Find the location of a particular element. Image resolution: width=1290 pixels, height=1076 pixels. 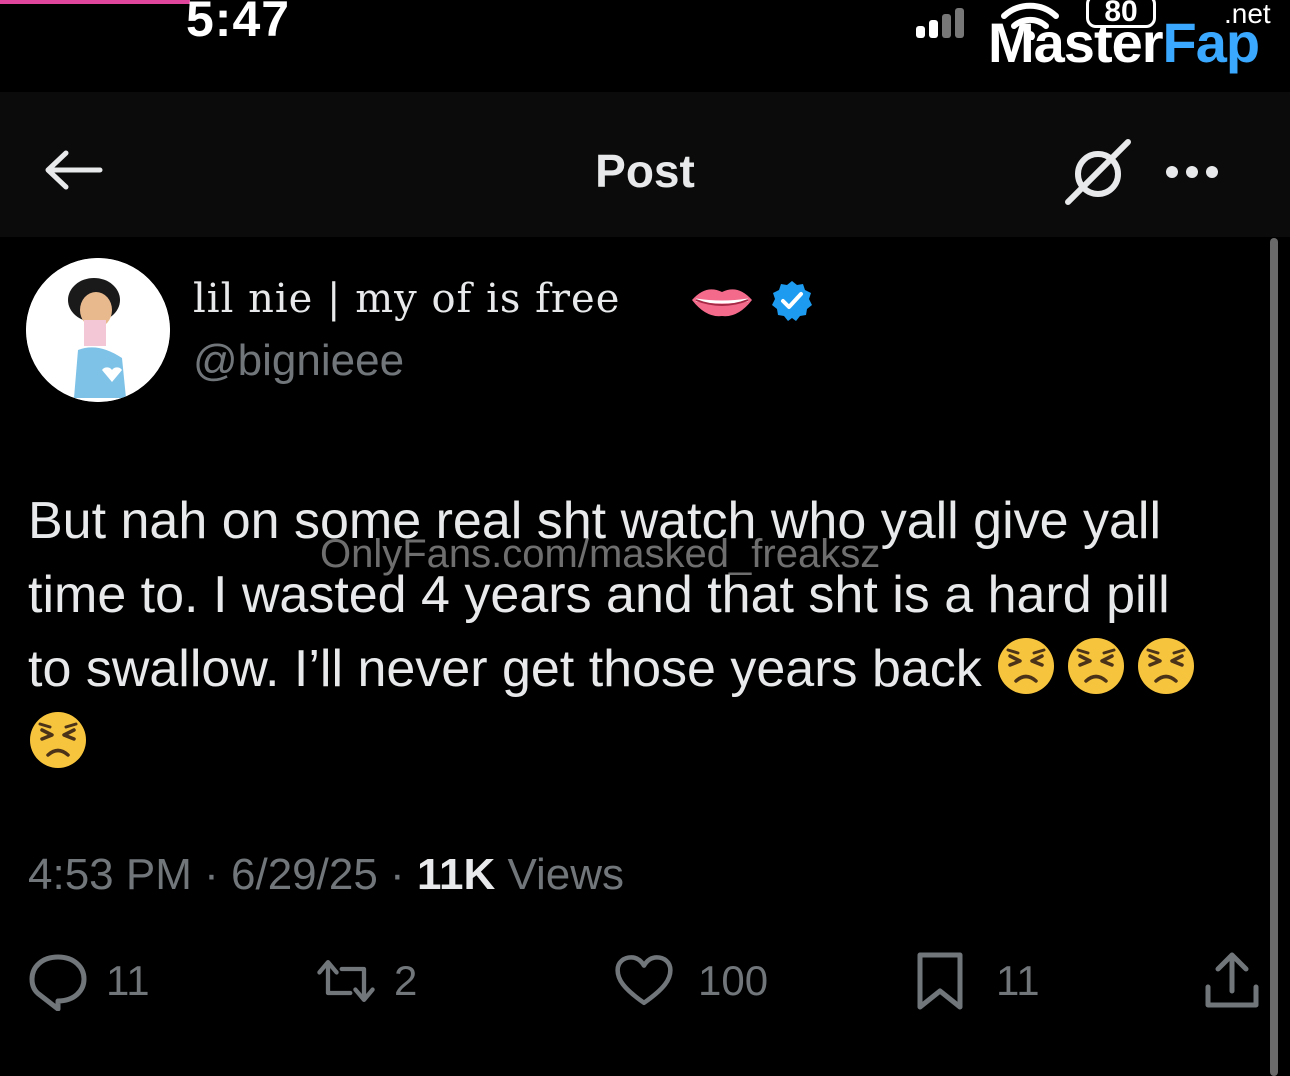

status-indicator-line is located at coordinates (95, 2).